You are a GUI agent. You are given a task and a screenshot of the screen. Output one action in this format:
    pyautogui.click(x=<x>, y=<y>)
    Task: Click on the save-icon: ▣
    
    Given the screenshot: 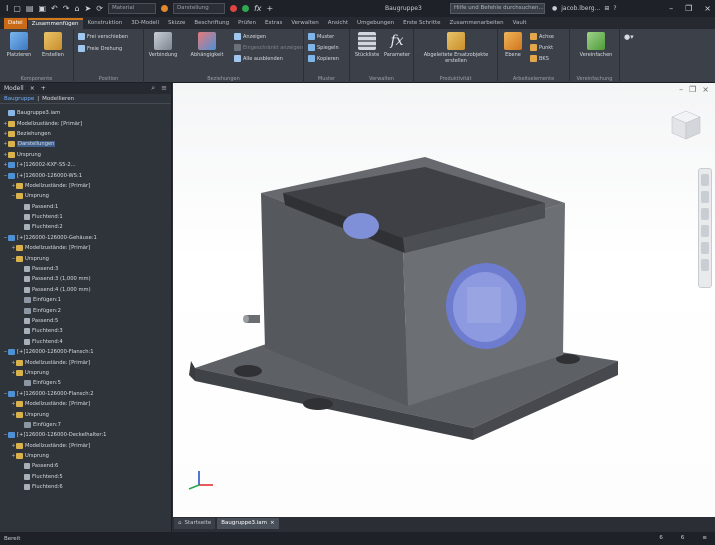 What is the action you would take?
    pyautogui.click(x=42, y=8)
    